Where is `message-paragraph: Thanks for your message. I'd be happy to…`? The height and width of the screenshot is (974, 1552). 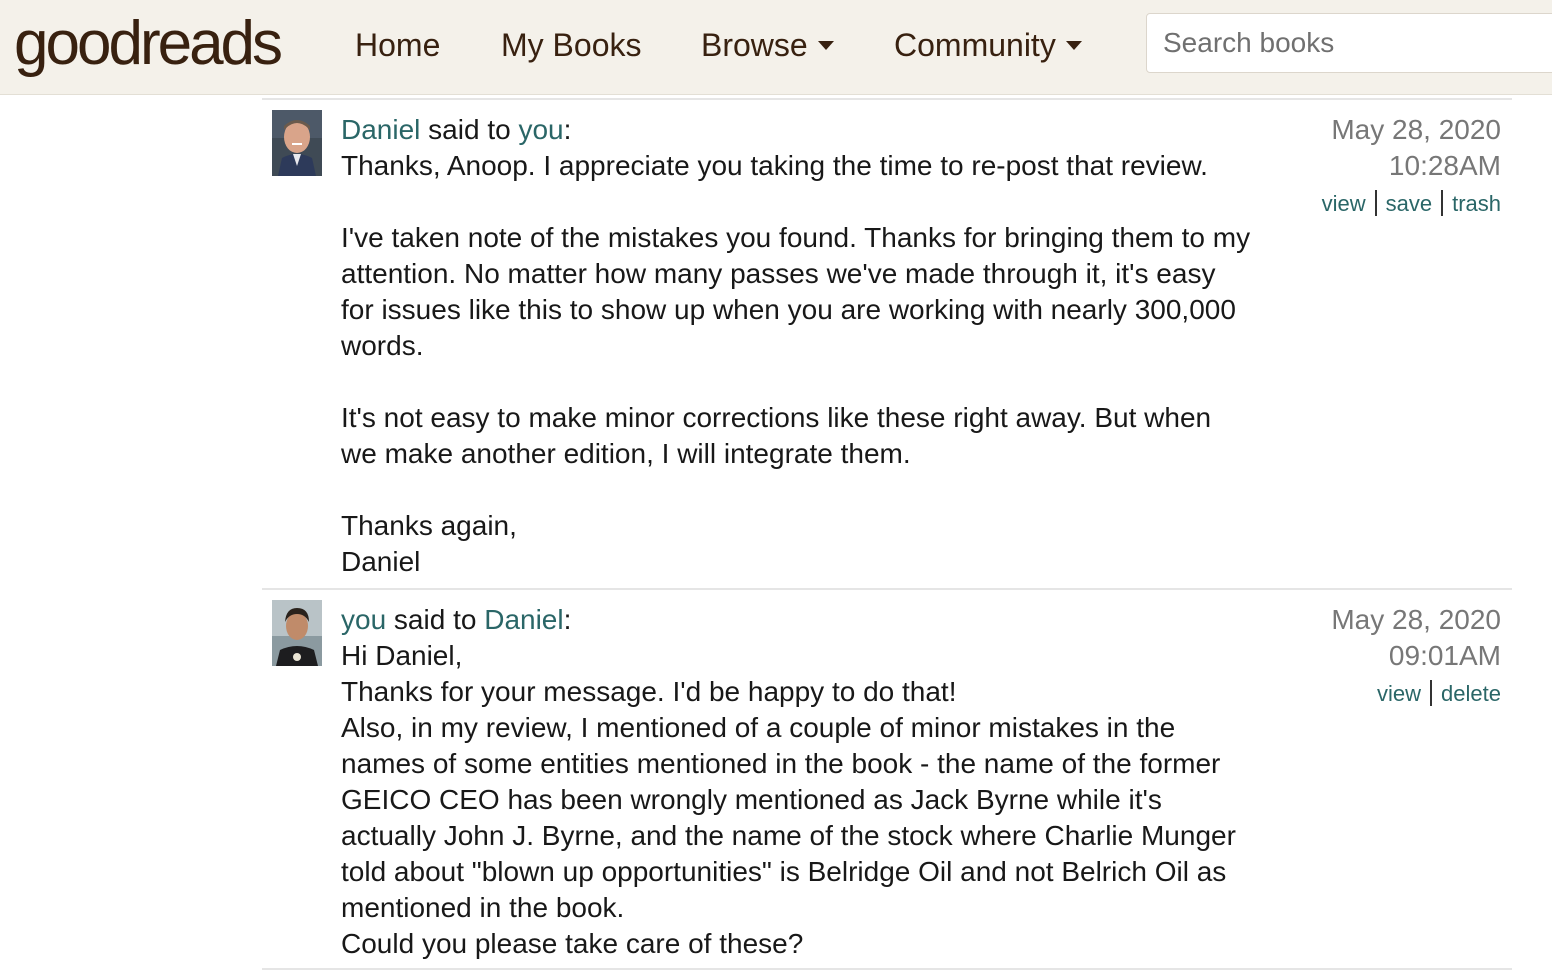
message-paragraph: Thanks for your message. I'd be happy to… is located at coordinates (649, 691).